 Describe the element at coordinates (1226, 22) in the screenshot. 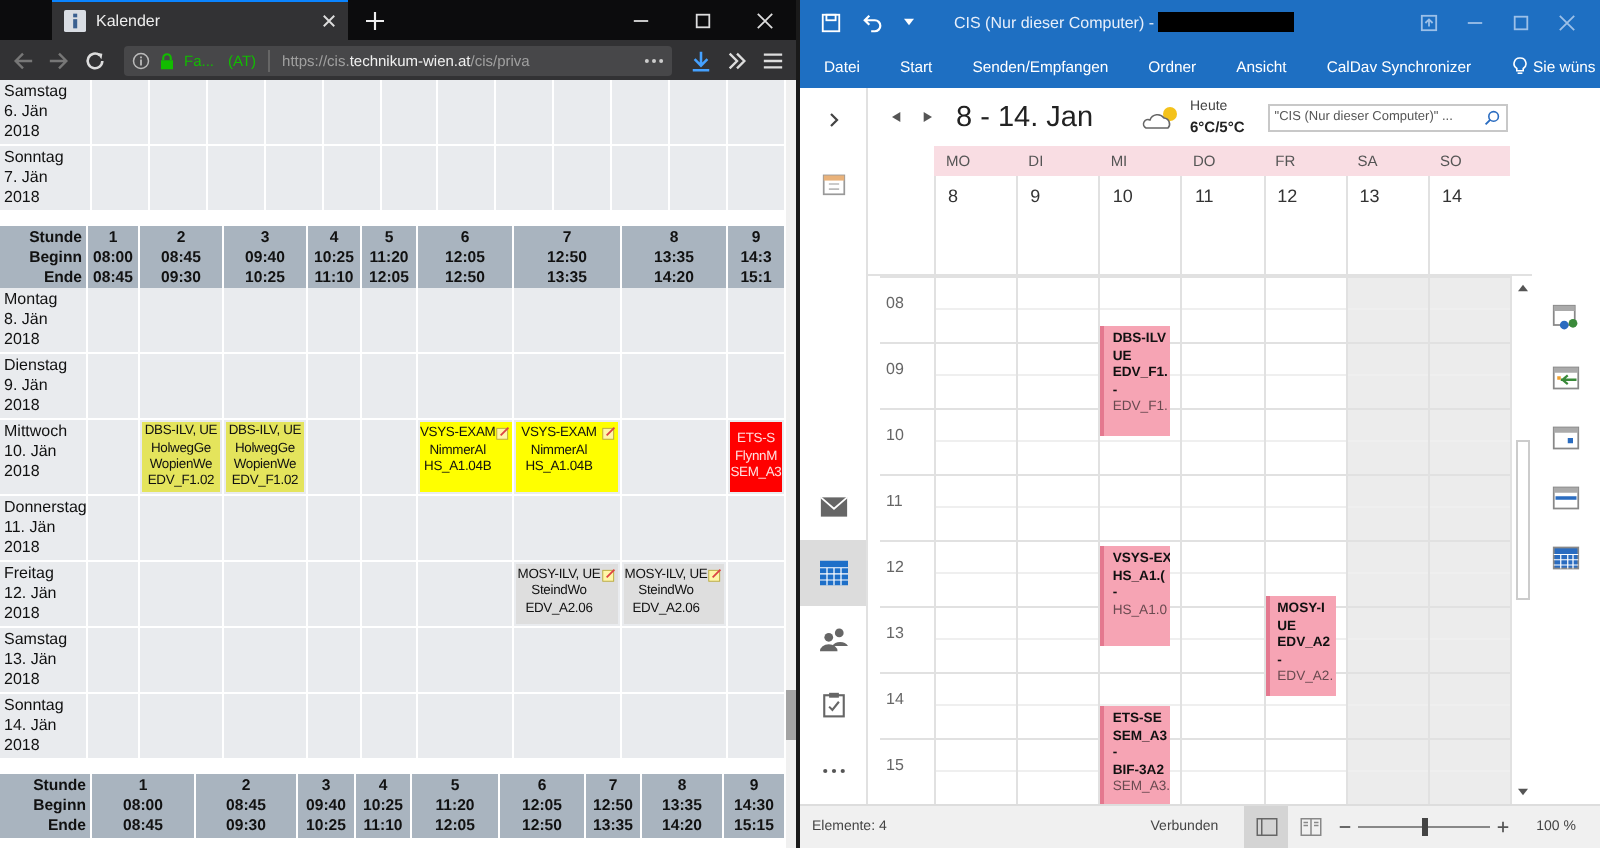

I see `redacted-block` at that location.